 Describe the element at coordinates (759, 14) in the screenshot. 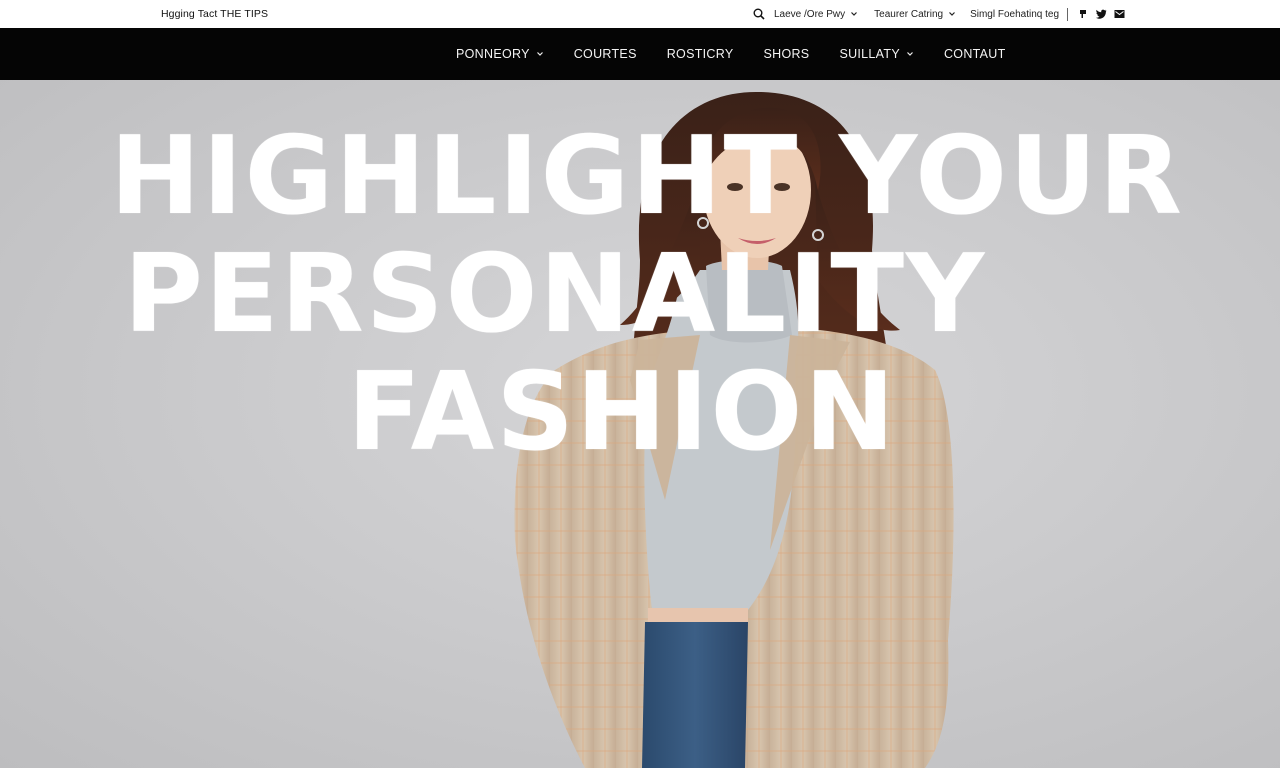

I see `search-icon` at that location.